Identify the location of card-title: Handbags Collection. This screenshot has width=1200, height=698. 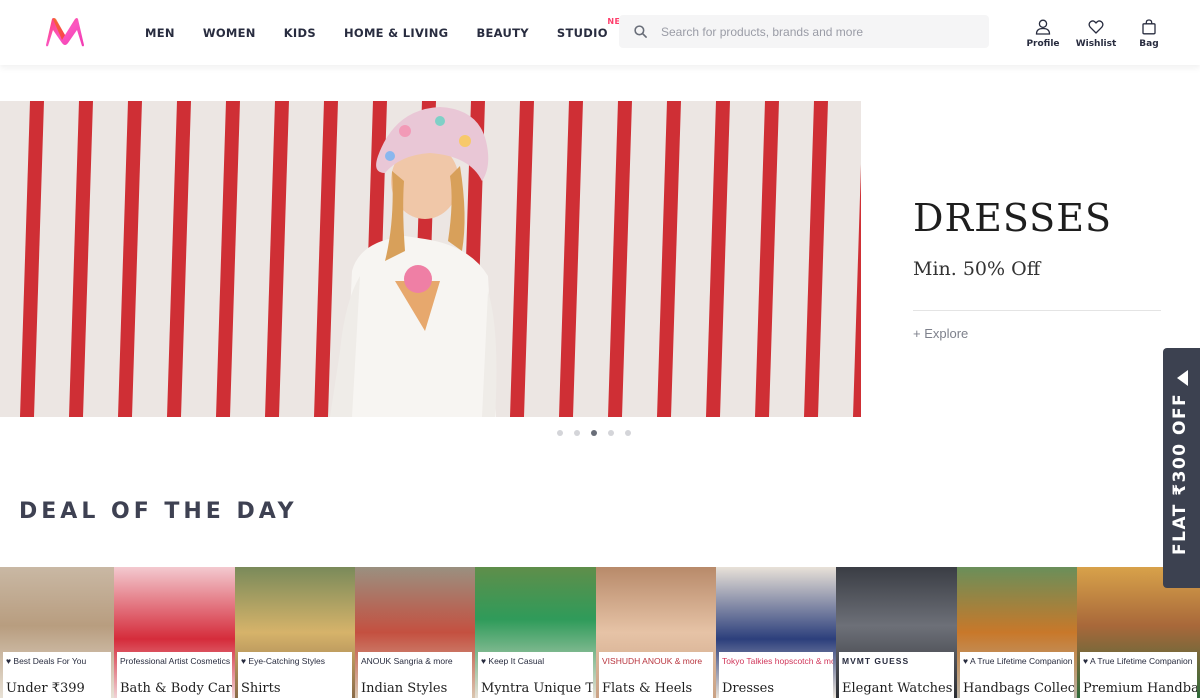
(1018, 688).